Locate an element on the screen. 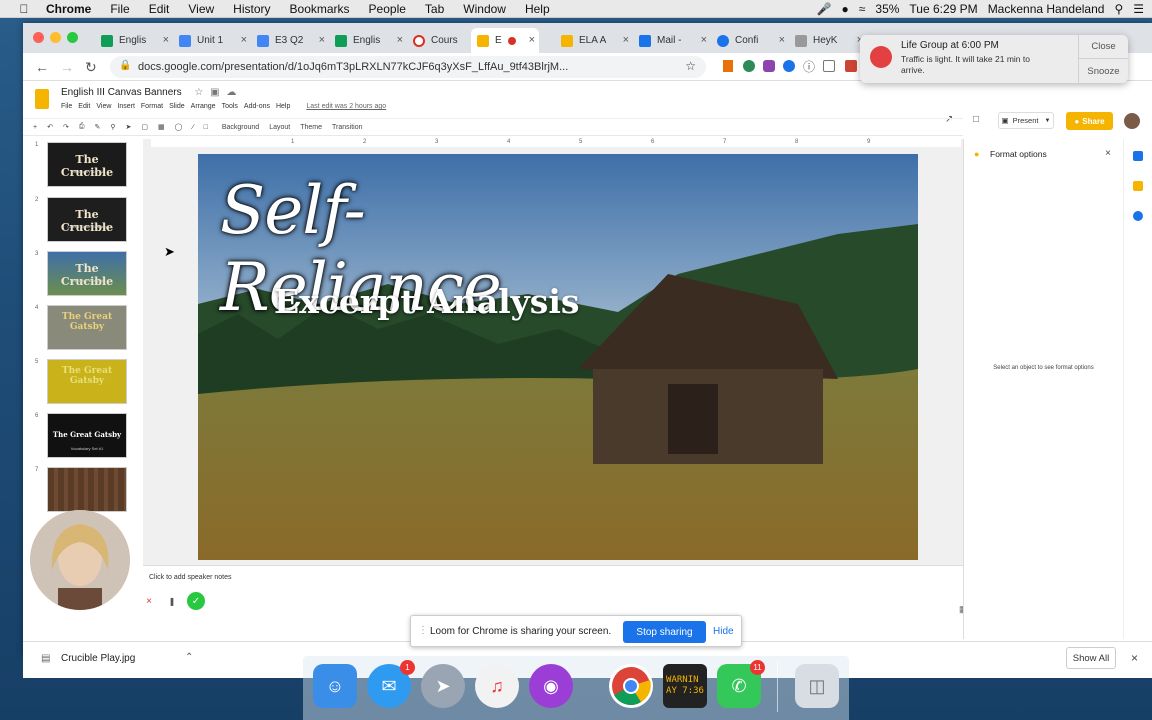 The width and height of the screenshot is (1152, 720). slides-logo-icon is located at coordinates (42, 99).